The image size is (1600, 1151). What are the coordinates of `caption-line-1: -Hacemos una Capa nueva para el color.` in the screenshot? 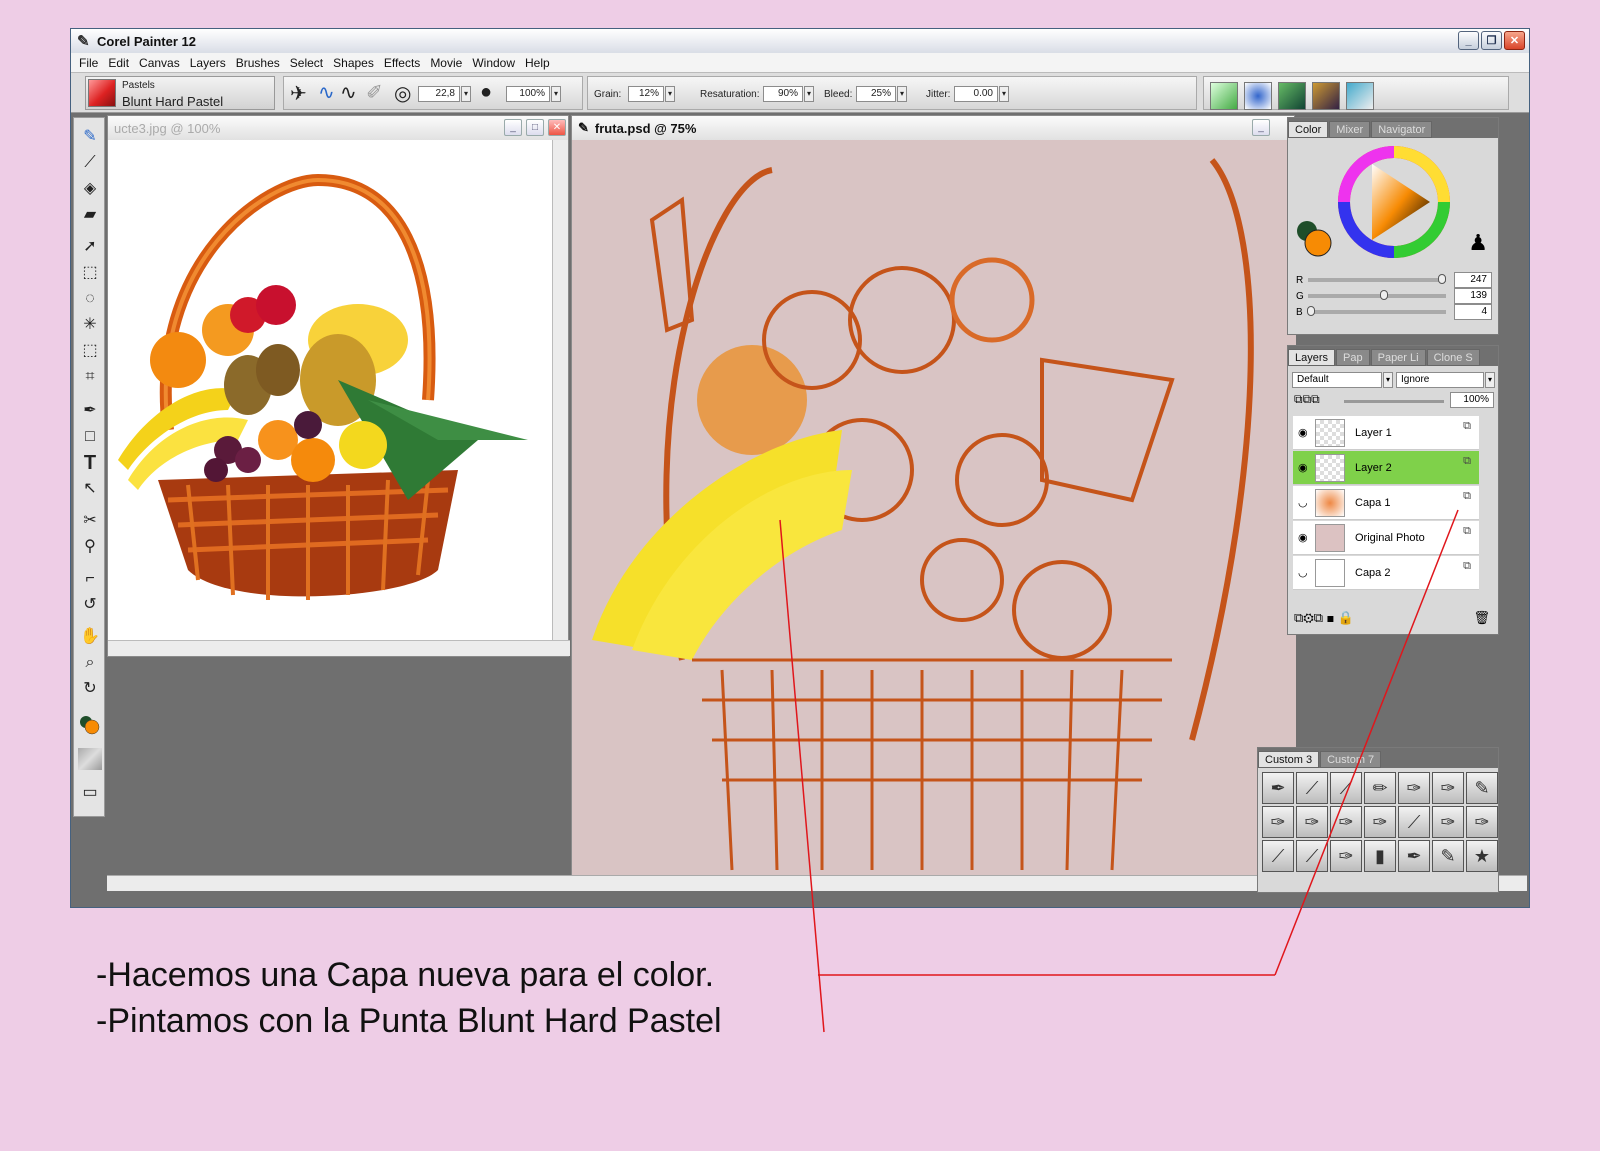 It's located at (405, 975).